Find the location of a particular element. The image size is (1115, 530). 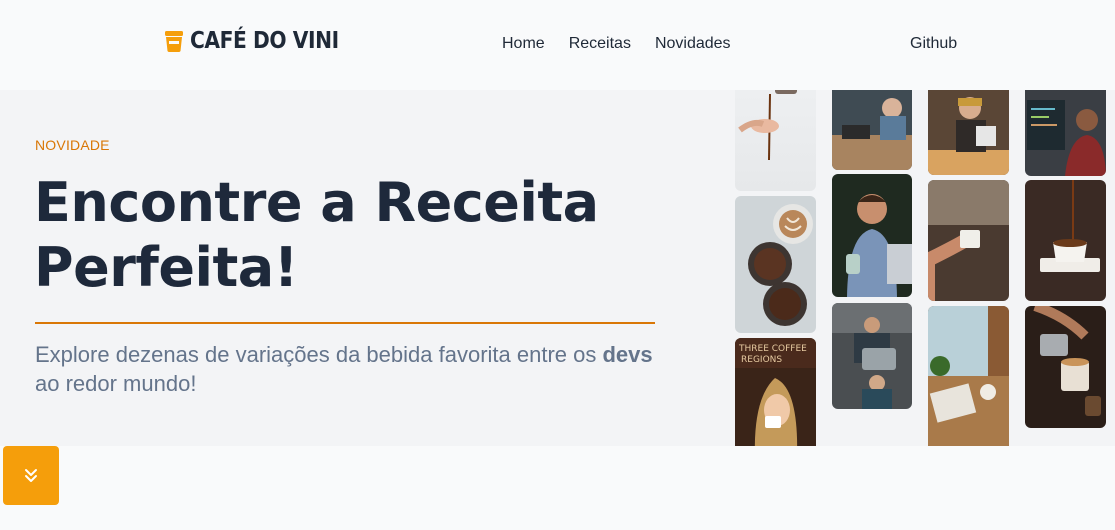

hero-desc-bold: devs is located at coordinates (627, 354).